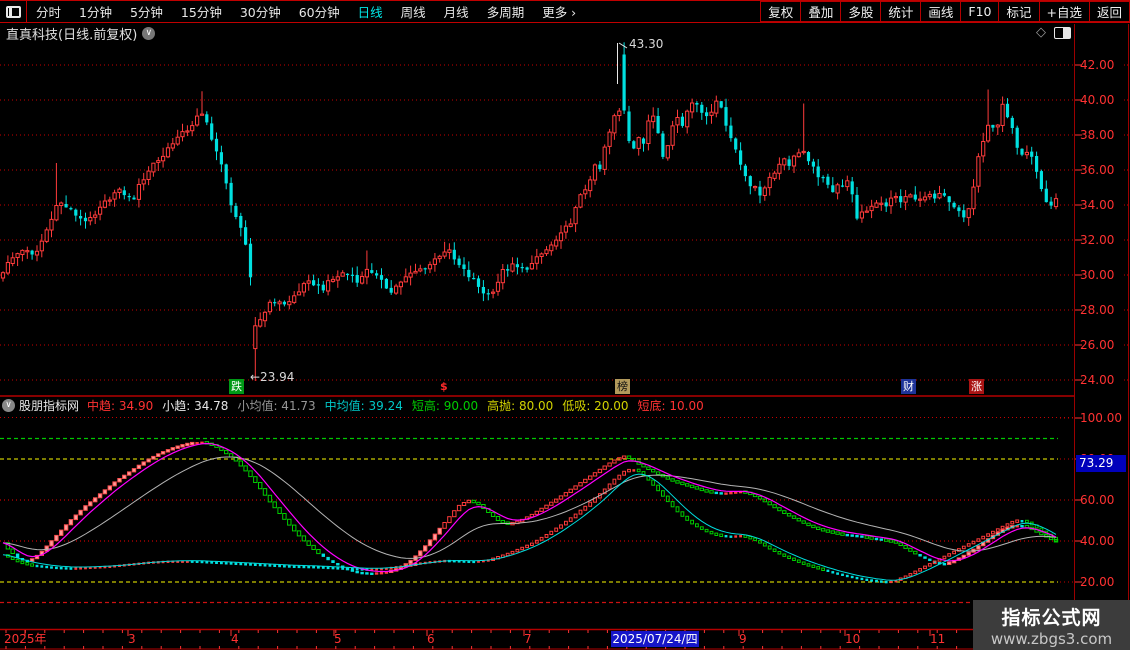 The image size is (1130, 650). What do you see at coordinates (1097, 65) in the screenshot?
I see `y-axis-label: 42.00` at bounding box center [1097, 65].